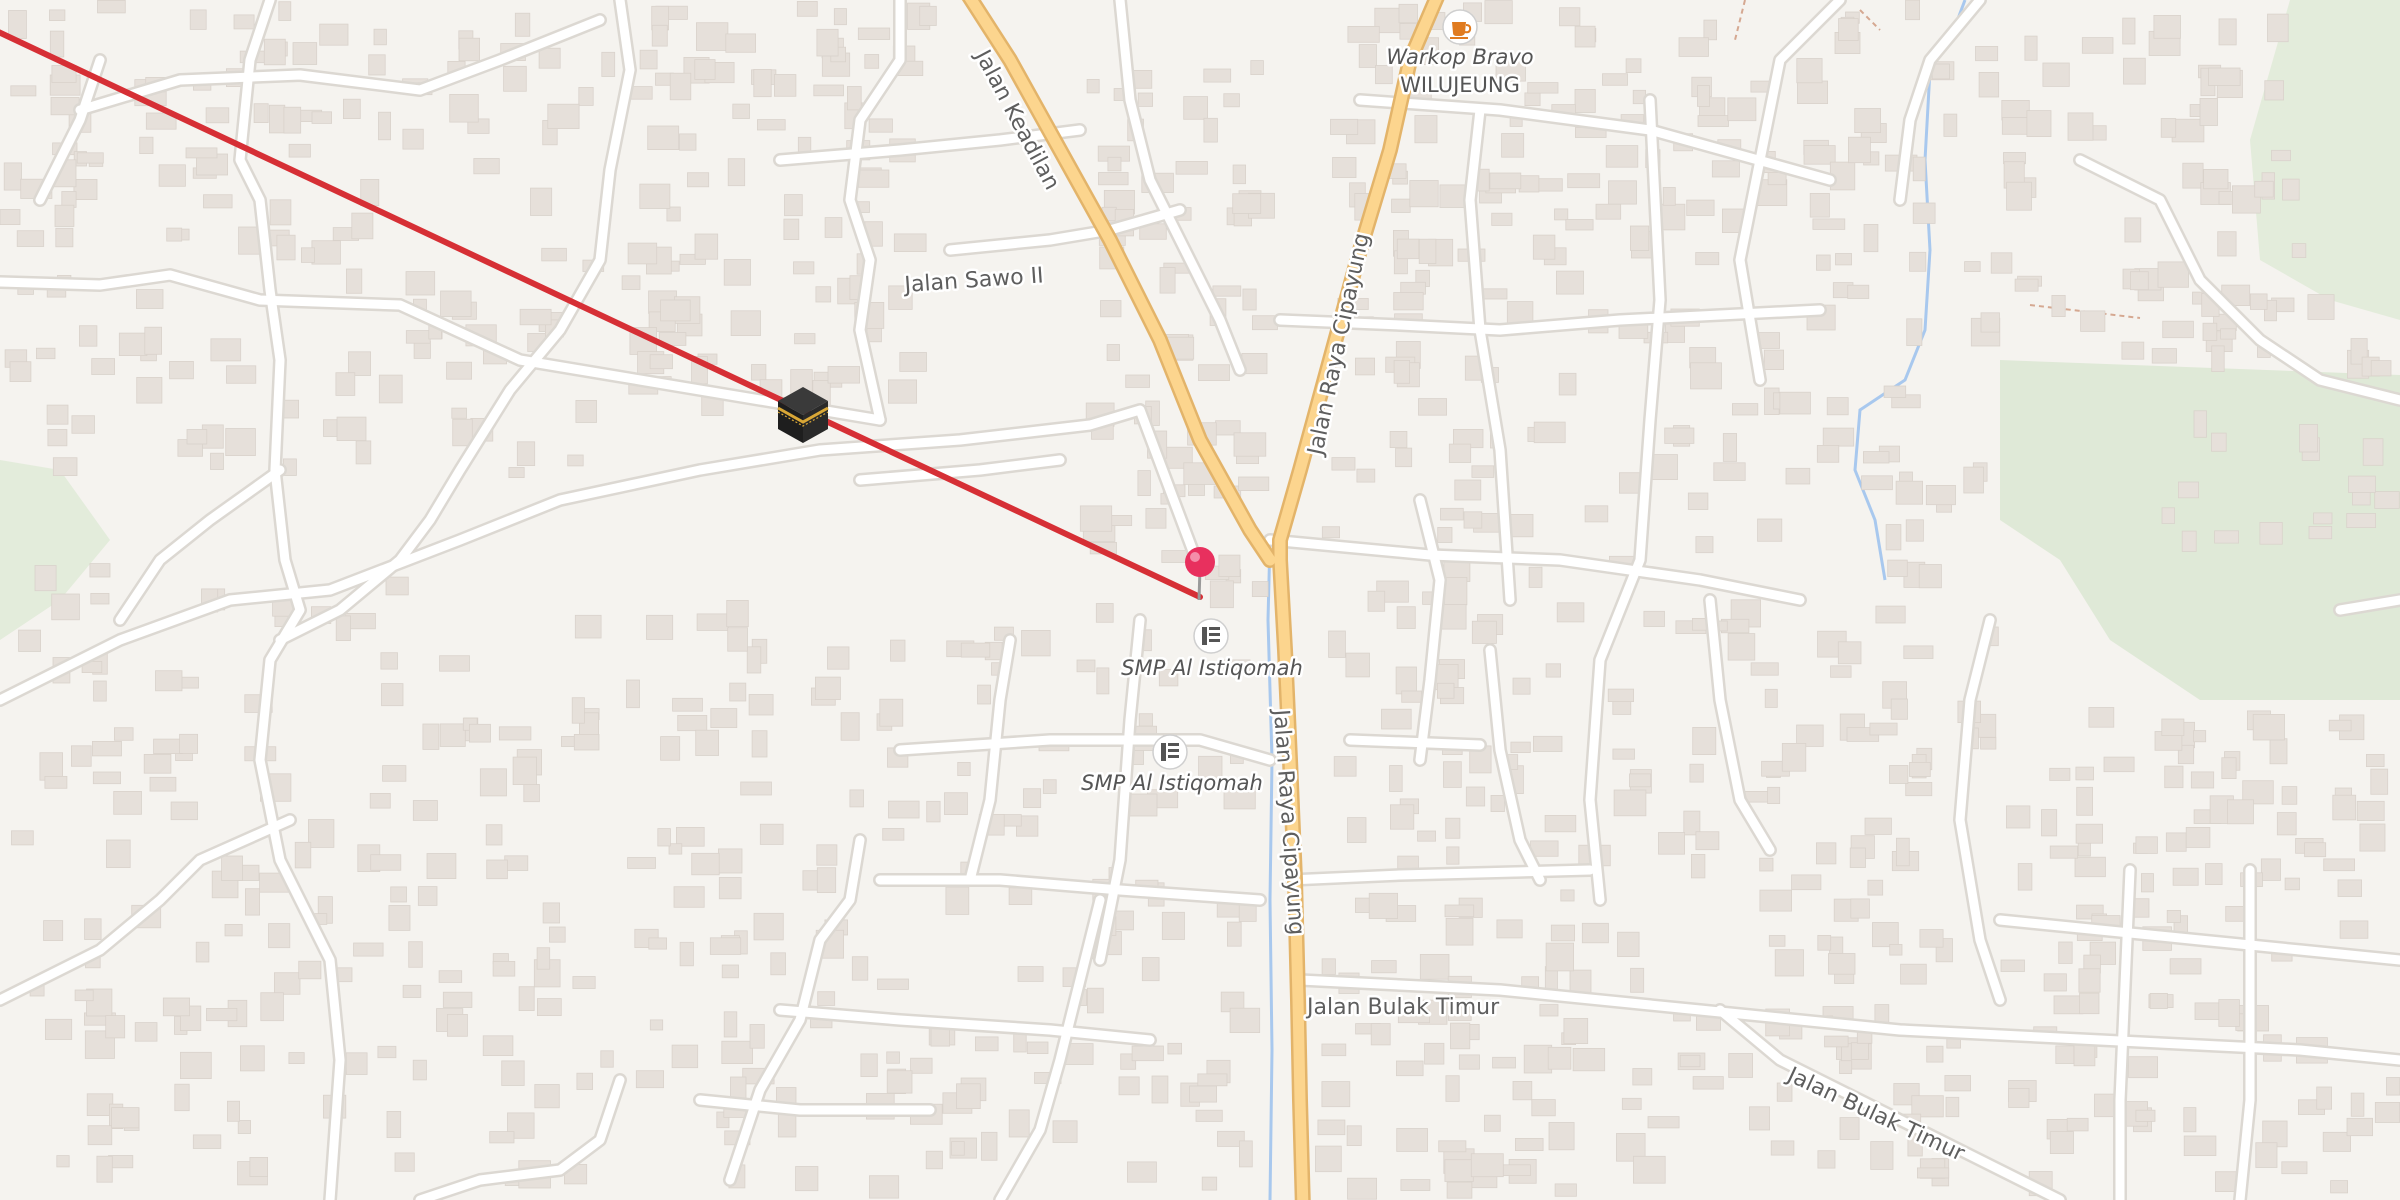 Image resolution: width=2400 pixels, height=1200 pixels. I want to click on school-icon, so click(1211, 636).